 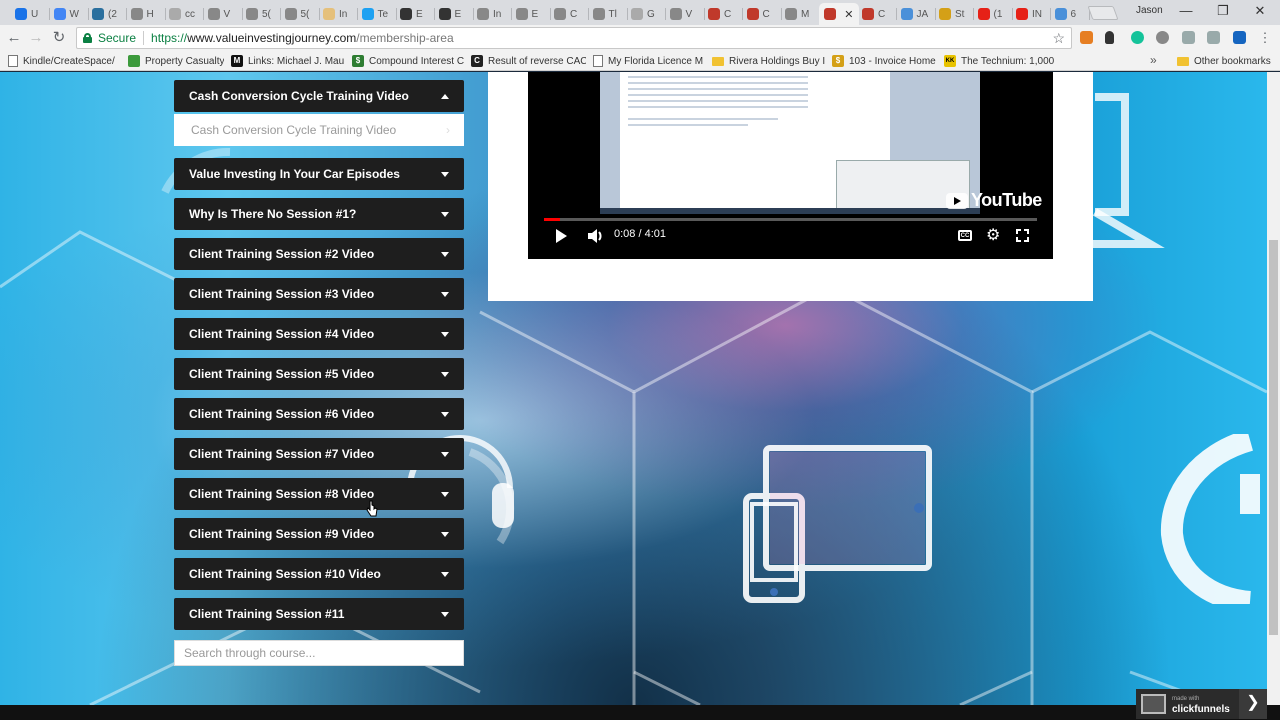 I want to click on tab: St, so click(x=954, y=14).